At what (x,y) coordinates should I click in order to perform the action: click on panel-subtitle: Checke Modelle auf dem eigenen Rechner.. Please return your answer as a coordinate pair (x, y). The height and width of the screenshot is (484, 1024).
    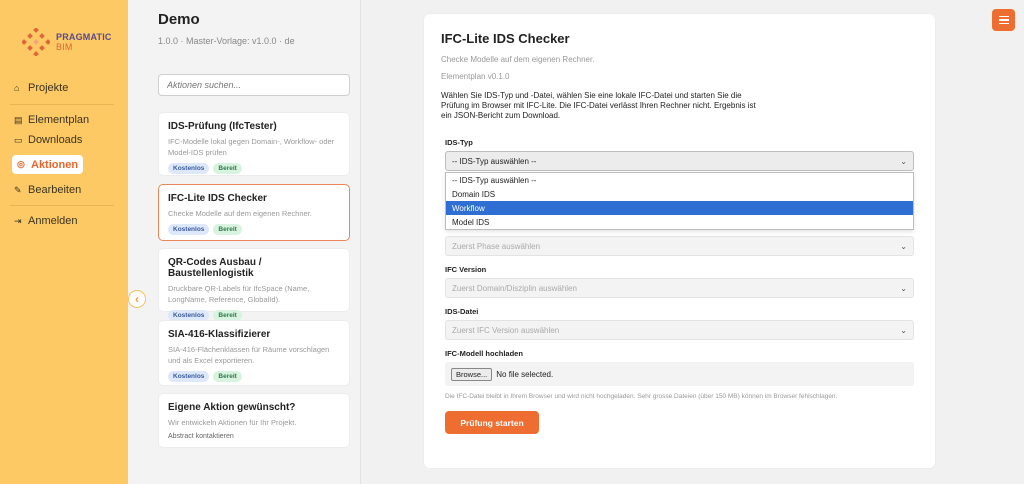
    Looking at the image, I should click on (518, 59).